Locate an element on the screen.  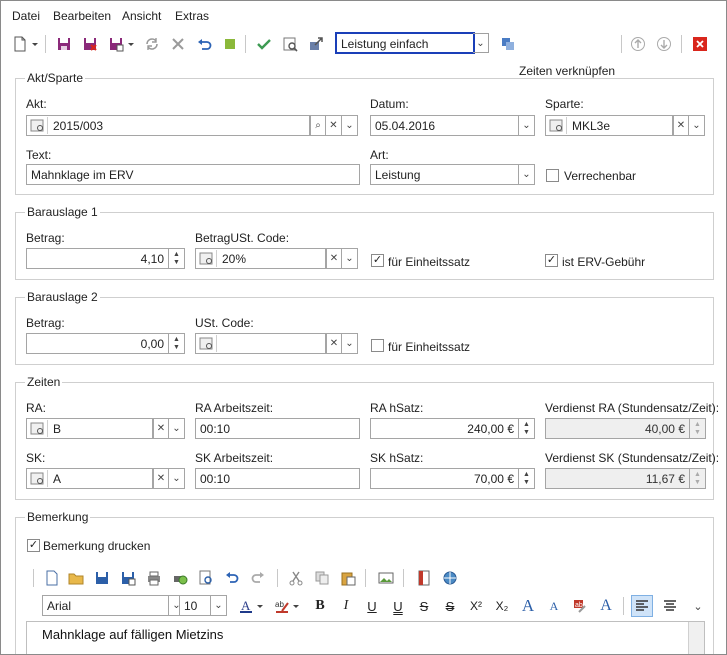
shrink-font-icon: A is located at coordinates (554, 606).